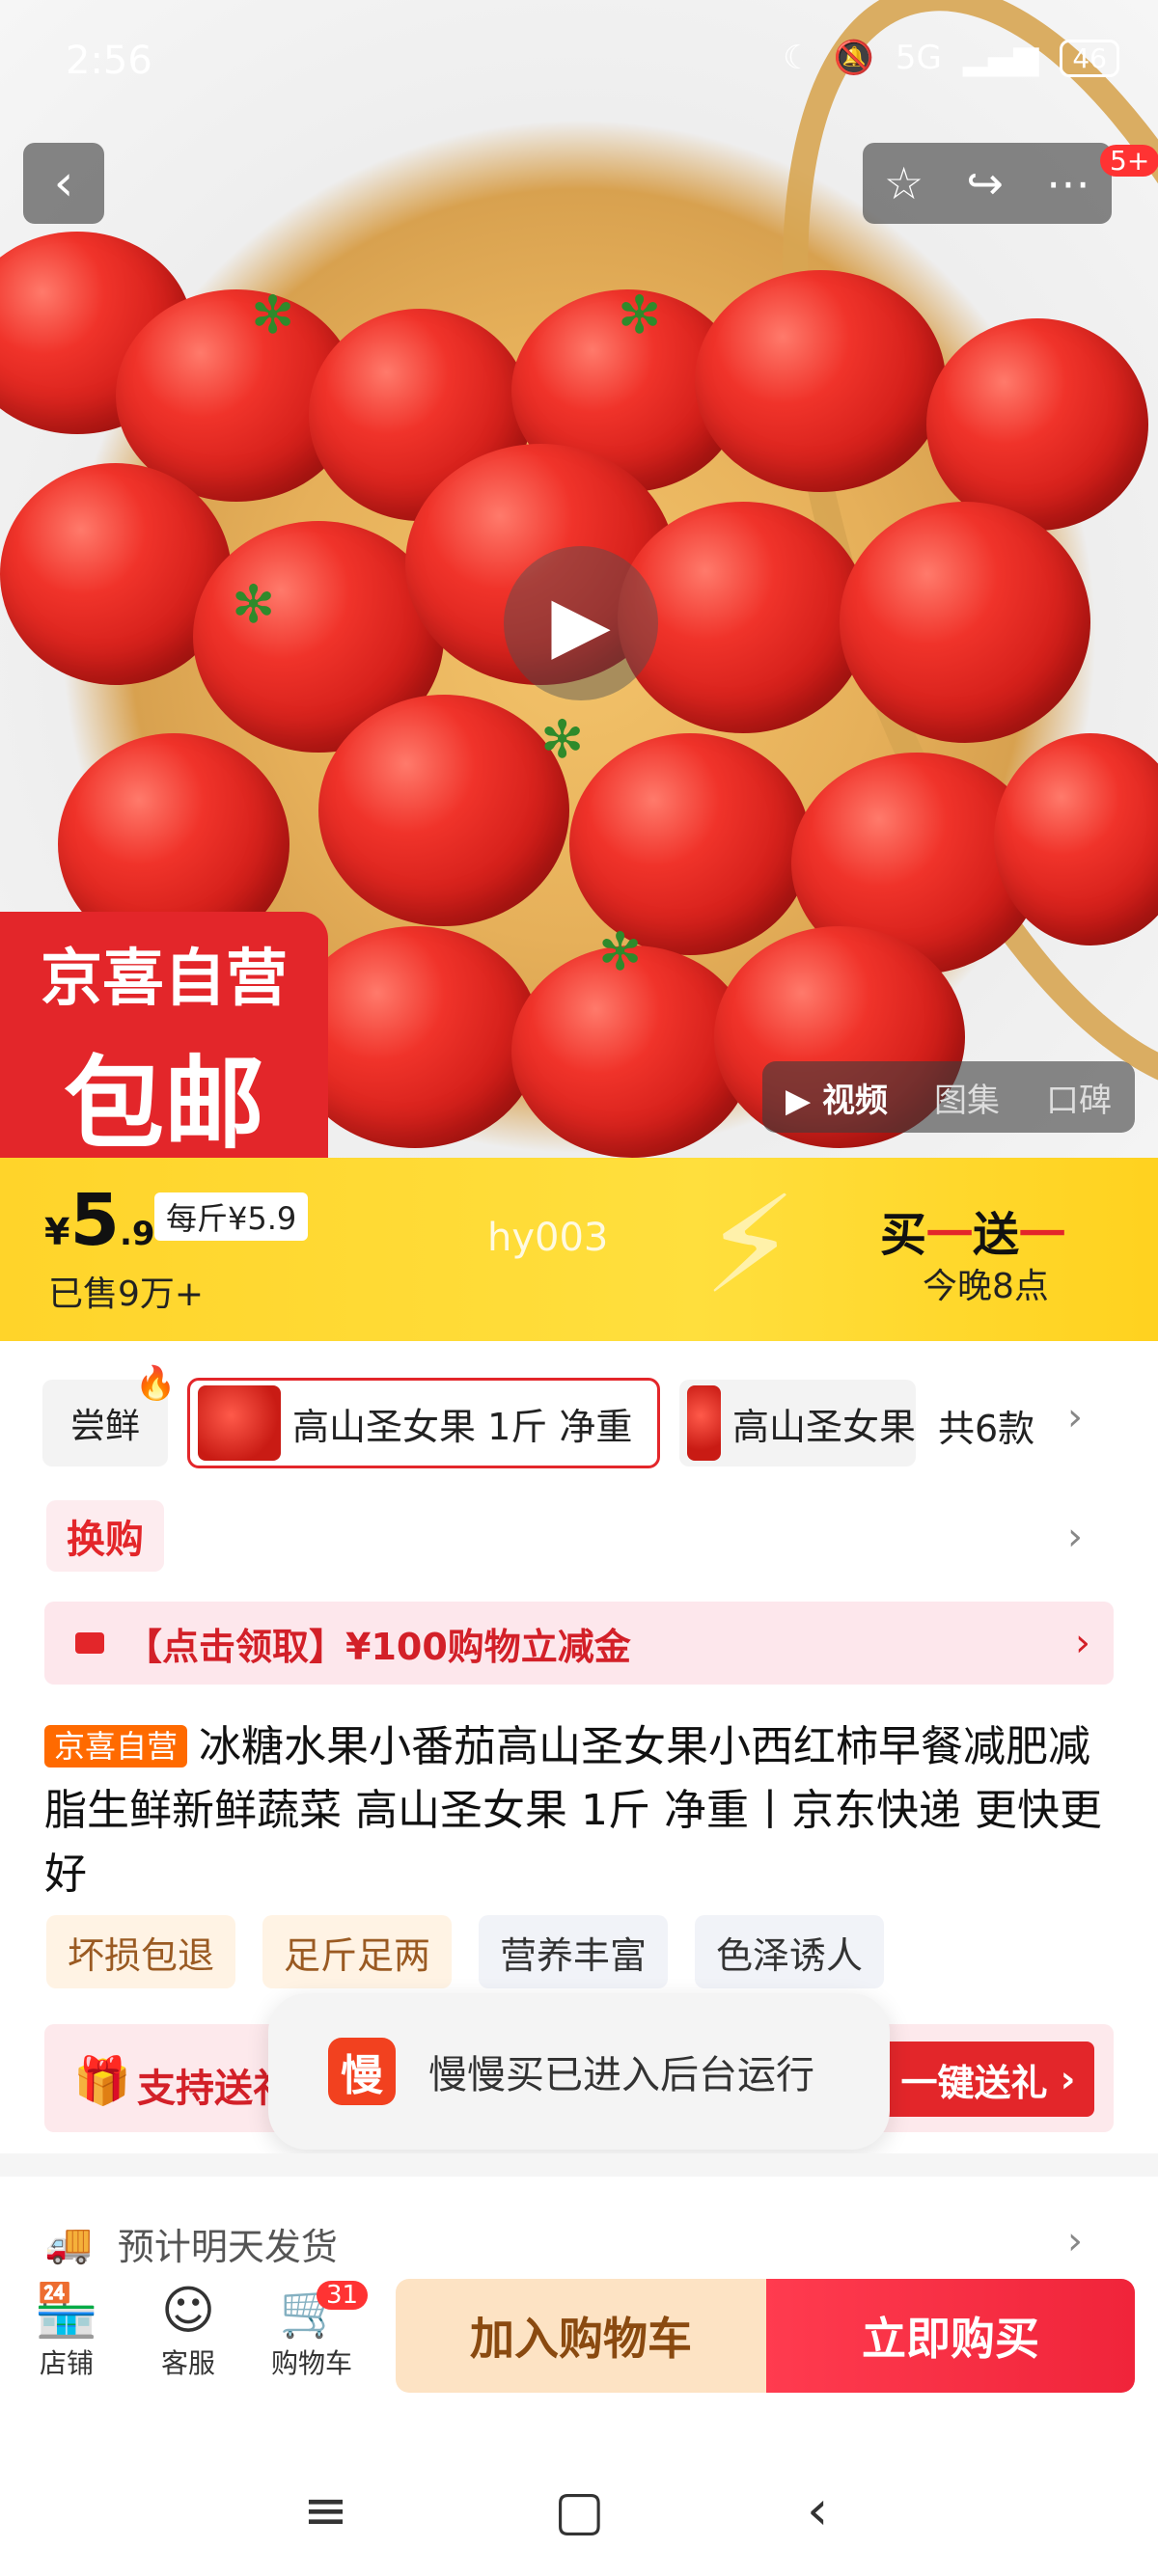 This screenshot has height=2576, width=1158. What do you see at coordinates (325, 2511) in the screenshot?
I see `menu-icon: ≡` at bounding box center [325, 2511].